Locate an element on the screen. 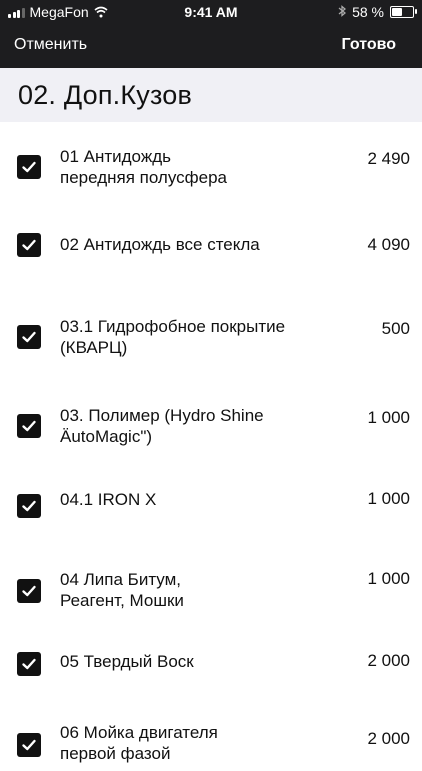 The height and width of the screenshot is (771, 422). battery-percent: 58 % is located at coordinates (368, 12).